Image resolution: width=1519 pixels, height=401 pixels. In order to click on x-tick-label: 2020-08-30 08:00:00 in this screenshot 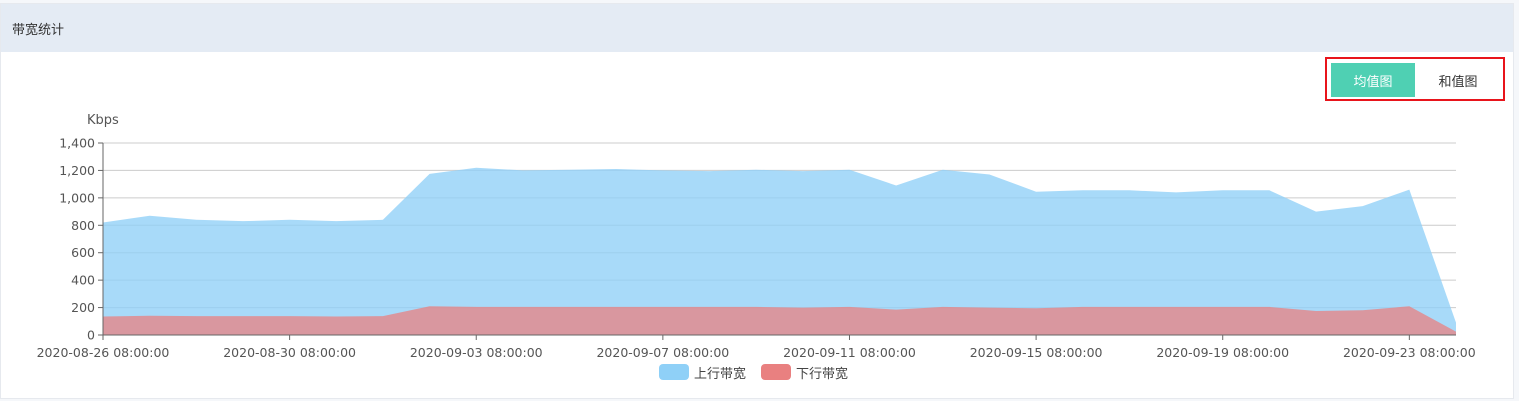, I will do `click(289, 352)`.